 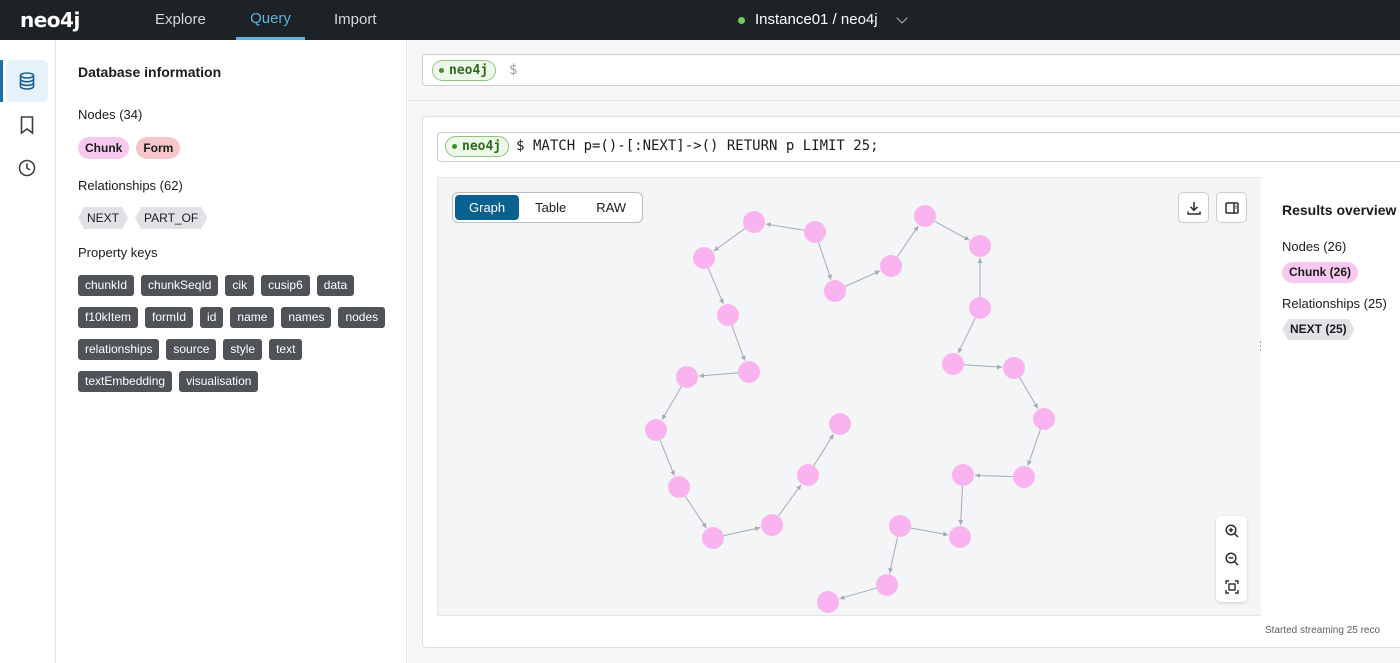 I want to click on result-relationship-chip: NEXT (25), so click(x=1318, y=329).